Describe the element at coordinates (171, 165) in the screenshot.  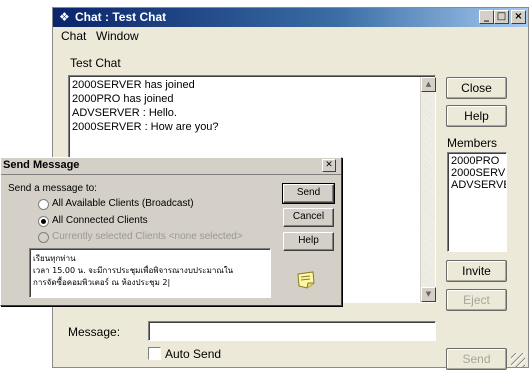
I see `dialog-titlebar: Send Message ✕` at that location.